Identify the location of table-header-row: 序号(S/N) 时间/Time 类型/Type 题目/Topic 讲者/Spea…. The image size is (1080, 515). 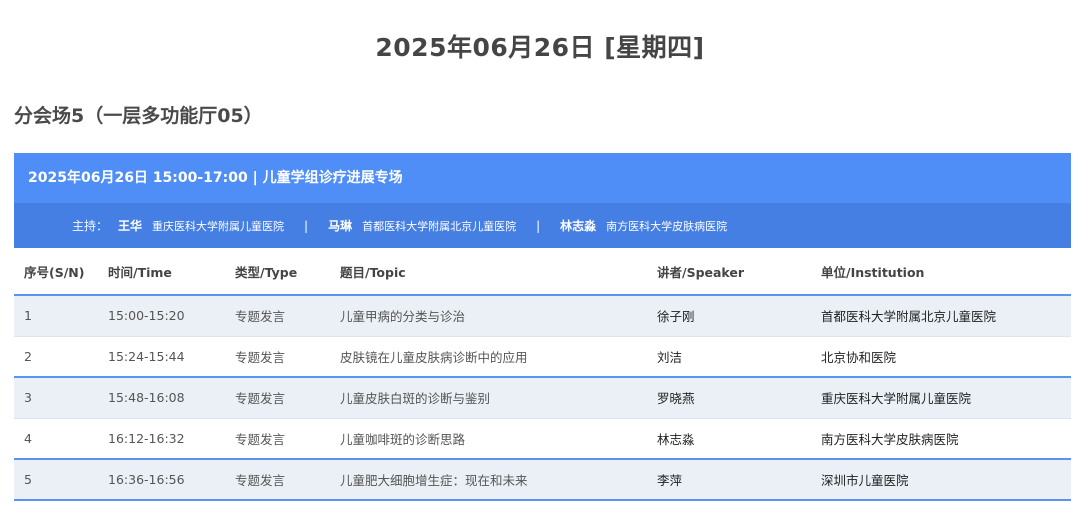
(542, 272).